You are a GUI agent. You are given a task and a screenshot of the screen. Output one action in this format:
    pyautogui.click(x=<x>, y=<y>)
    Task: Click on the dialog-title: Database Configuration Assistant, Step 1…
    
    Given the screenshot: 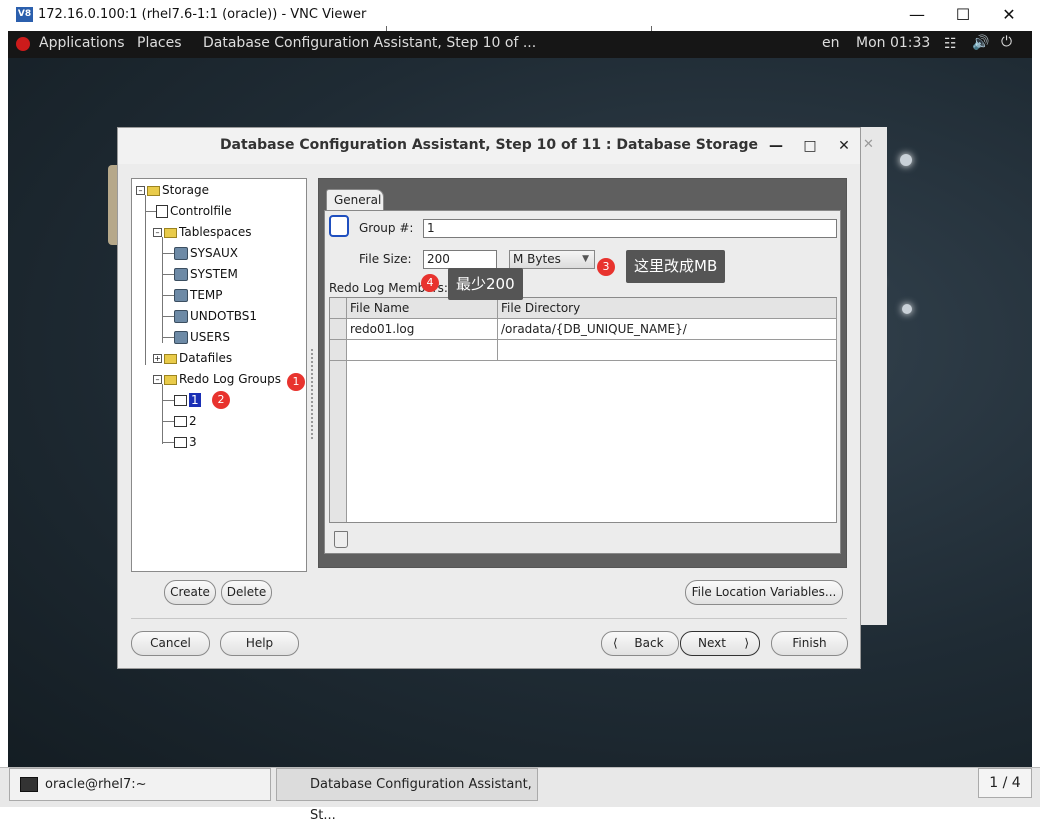 What is the action you would take?
    pyautogui.click(x=489, y=145)
    